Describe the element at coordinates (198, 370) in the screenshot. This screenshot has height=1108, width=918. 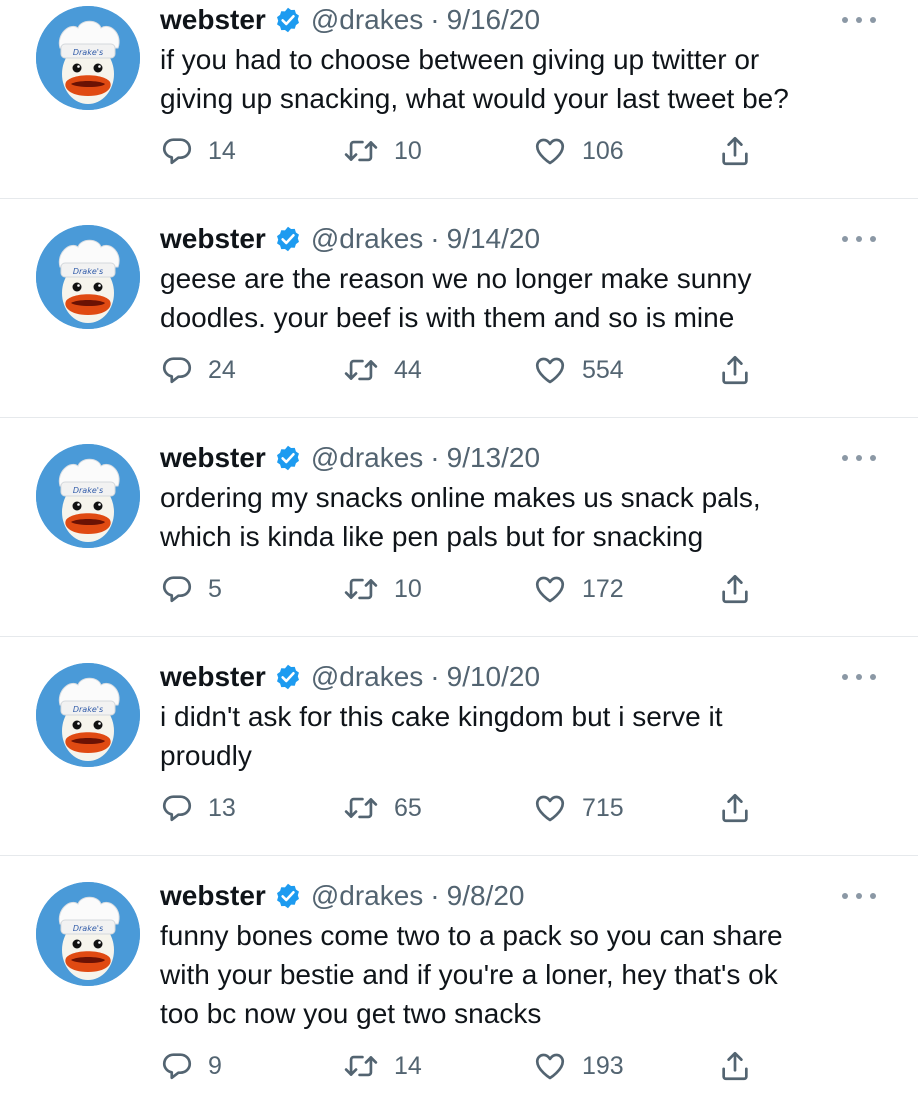
I see `reply-button: 24` at that location.